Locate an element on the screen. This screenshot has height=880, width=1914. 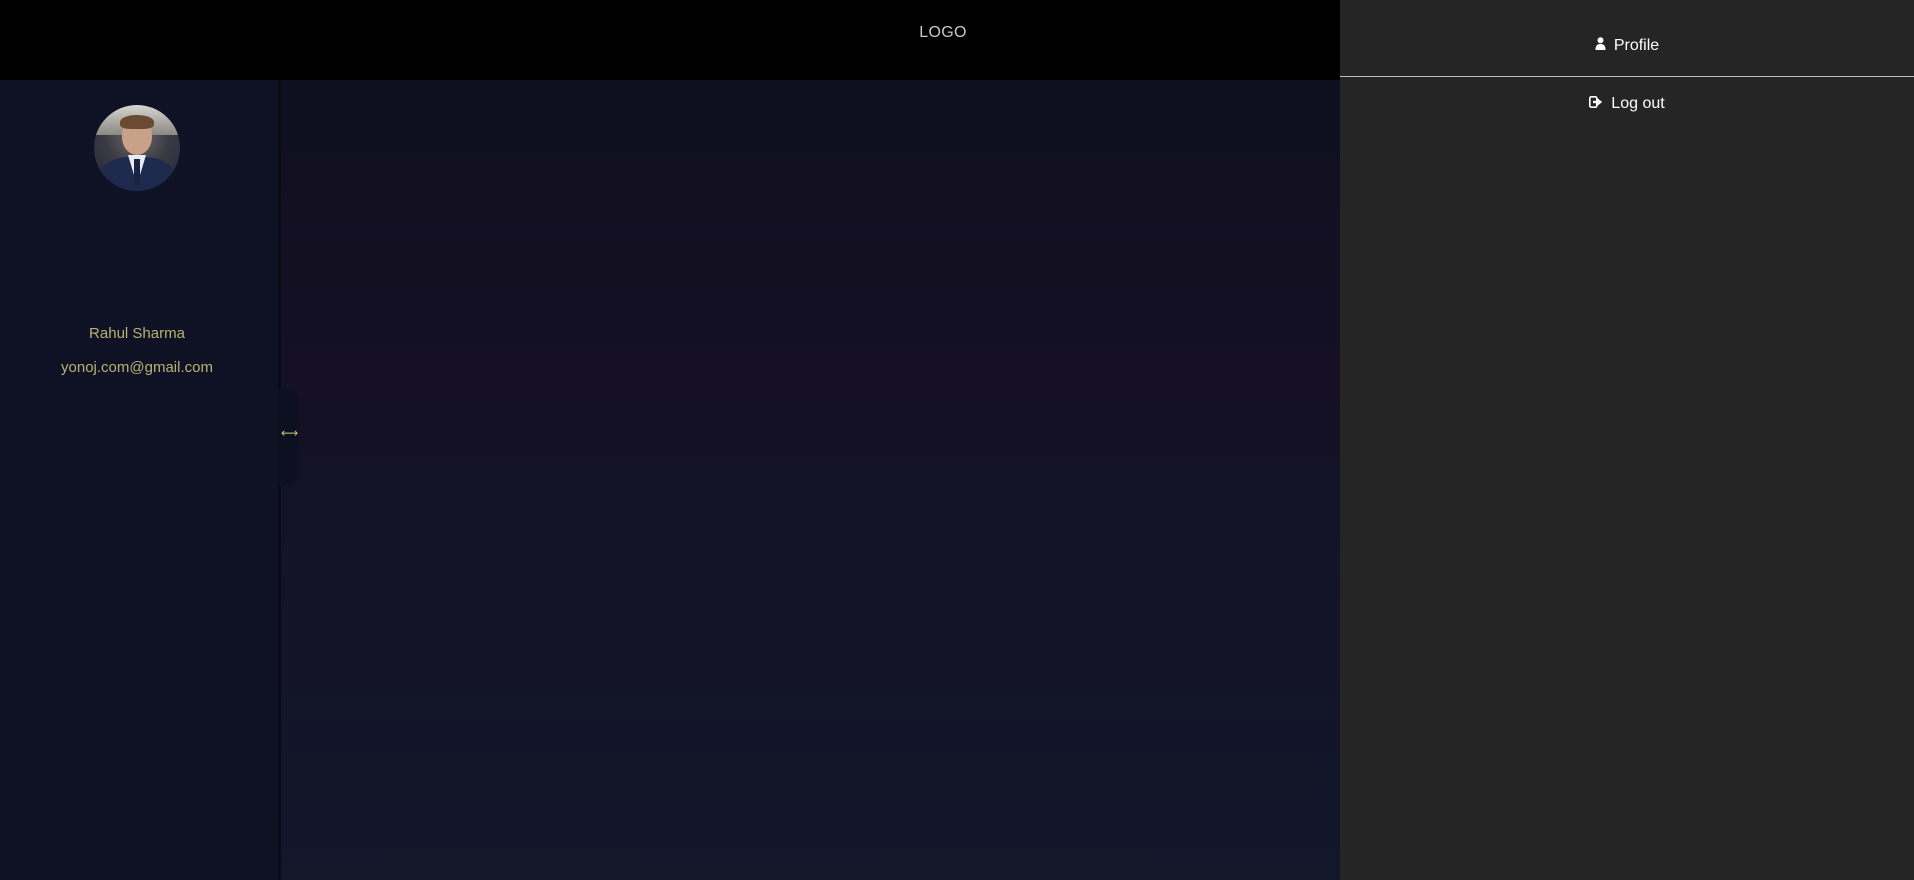
menu-item-logout: Log out is located at coordinates (1627, 104).